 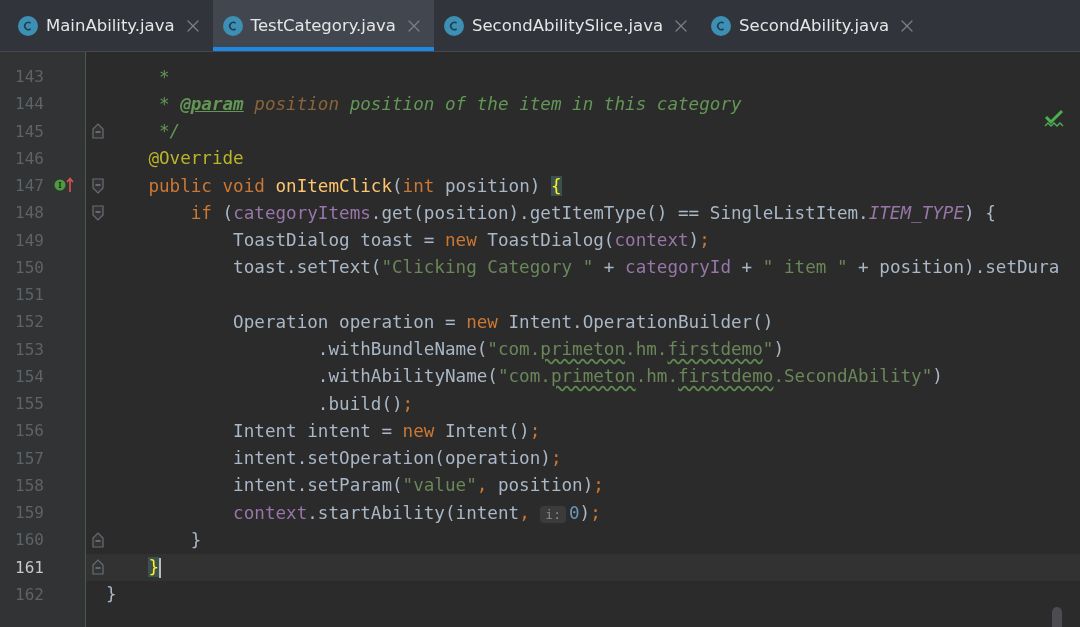 What do you see at coordinates (169, 131) in the screenshot?
I see `code-line: */` at bounding box center [169, 131].